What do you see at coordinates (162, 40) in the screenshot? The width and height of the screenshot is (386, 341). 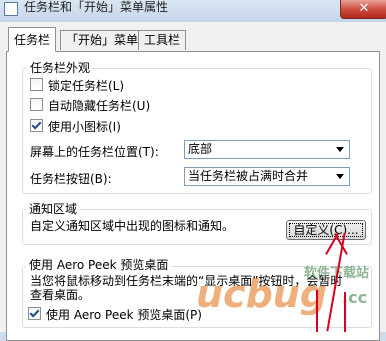 I see `tab-toolbars: 工具栏` at bounding box center [162, 40].